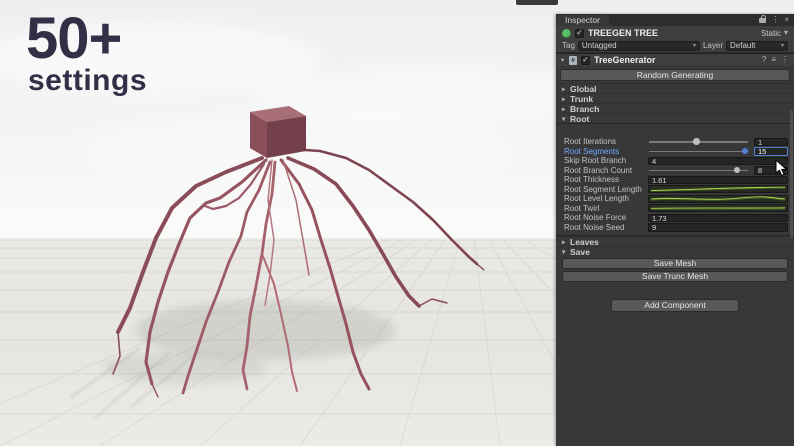 The image size is (794, 446). I want to click on layer-value: Default, so click(743, 45).